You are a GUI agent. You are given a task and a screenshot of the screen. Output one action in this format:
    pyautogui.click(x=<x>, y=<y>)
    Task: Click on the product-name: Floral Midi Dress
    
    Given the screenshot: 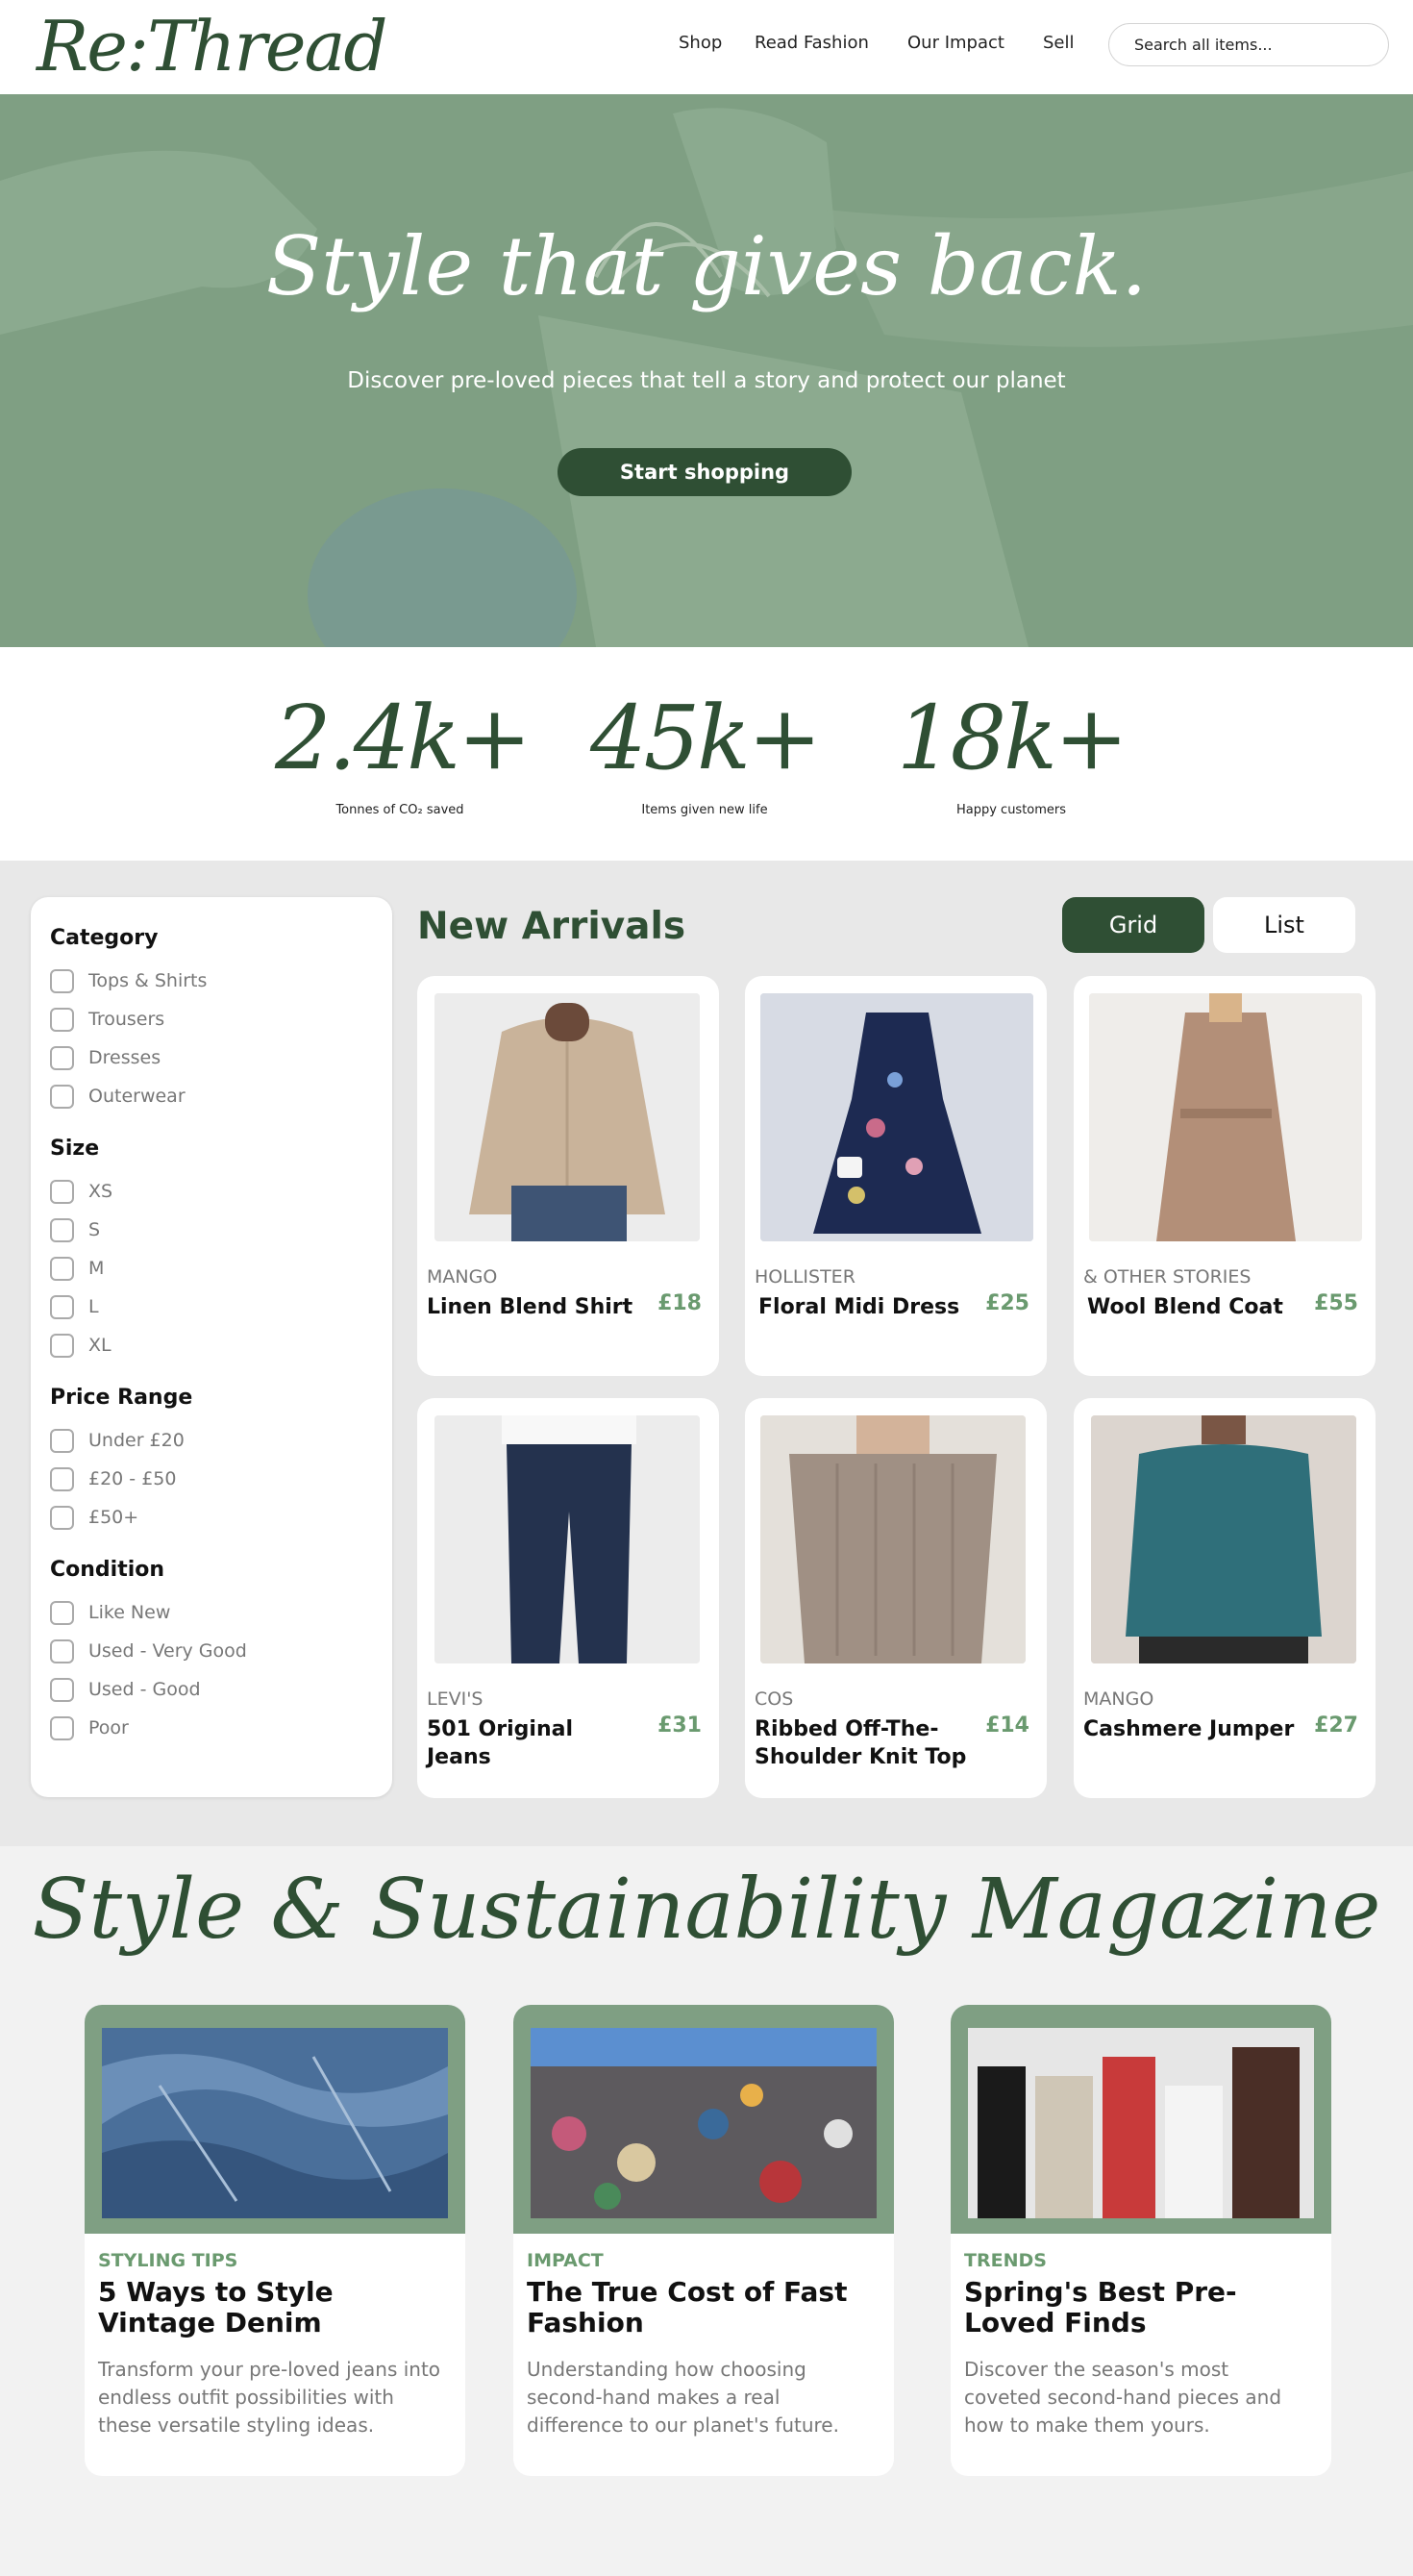 What is the action you would take?
    pyautogui.click(x=866, y=1307)
    